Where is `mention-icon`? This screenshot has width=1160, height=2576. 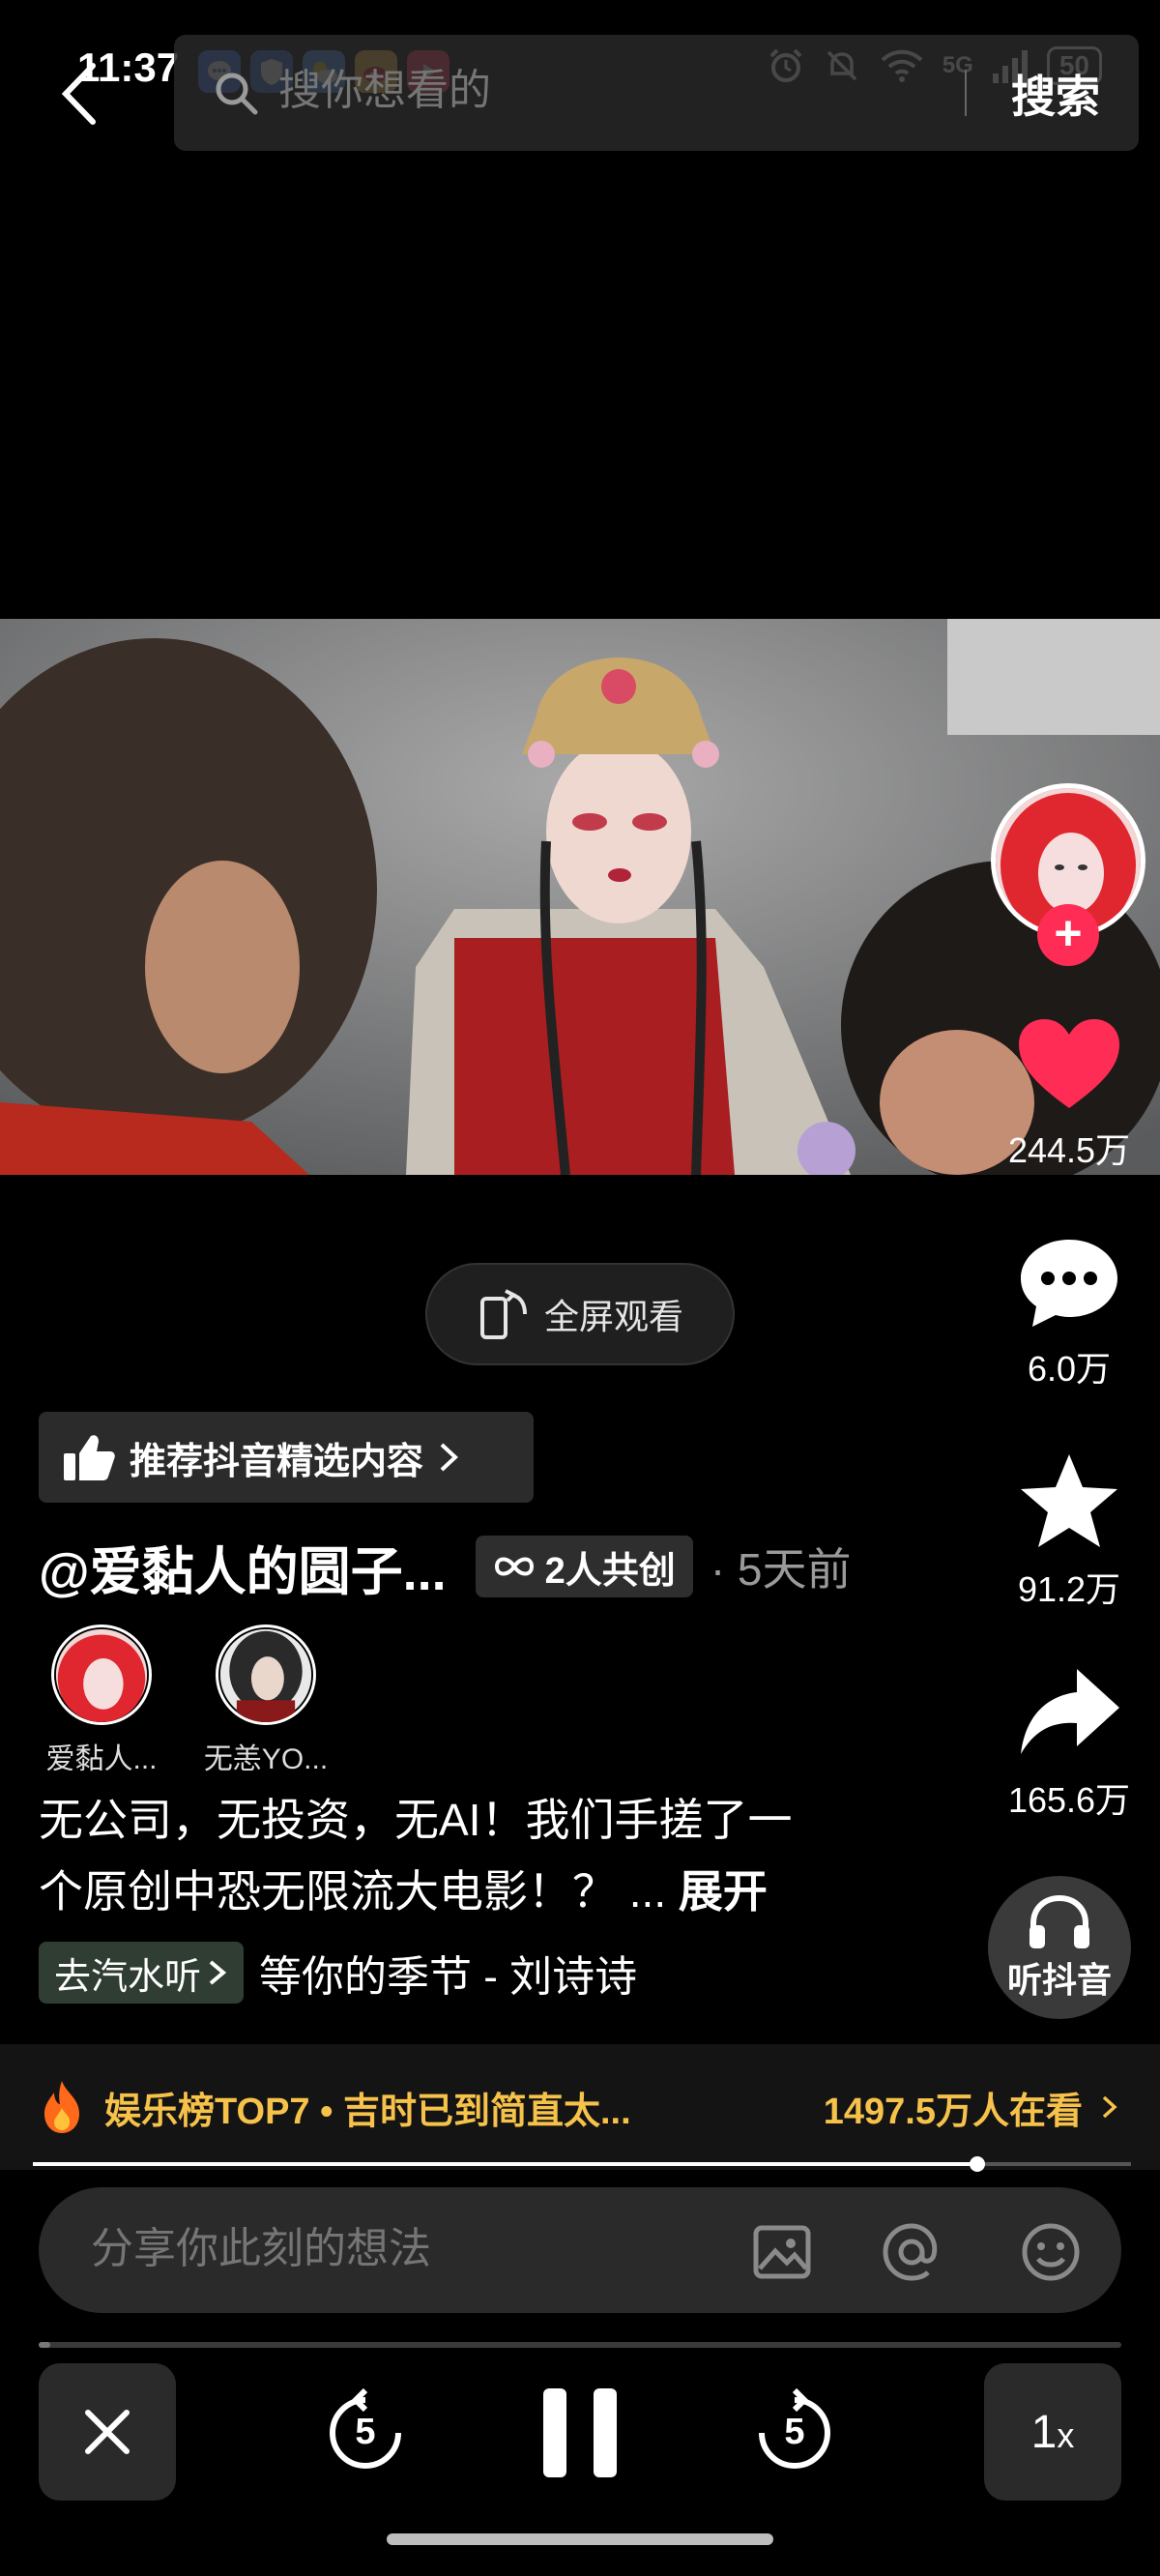 mention-icon is located at coordinates (912, 2252).